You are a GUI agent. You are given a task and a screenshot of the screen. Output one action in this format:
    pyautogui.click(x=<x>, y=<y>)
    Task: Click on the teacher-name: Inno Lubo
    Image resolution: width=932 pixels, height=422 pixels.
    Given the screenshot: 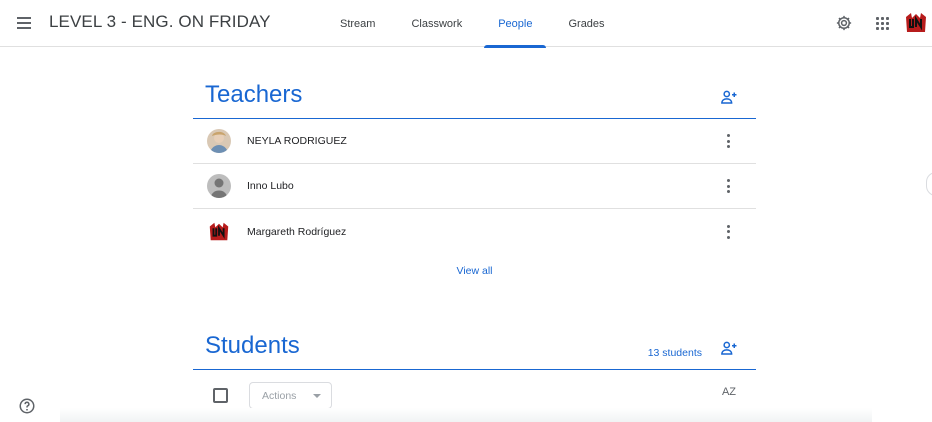 What is the action you would take?
    pyautogui.click(x=270, y=186)
    